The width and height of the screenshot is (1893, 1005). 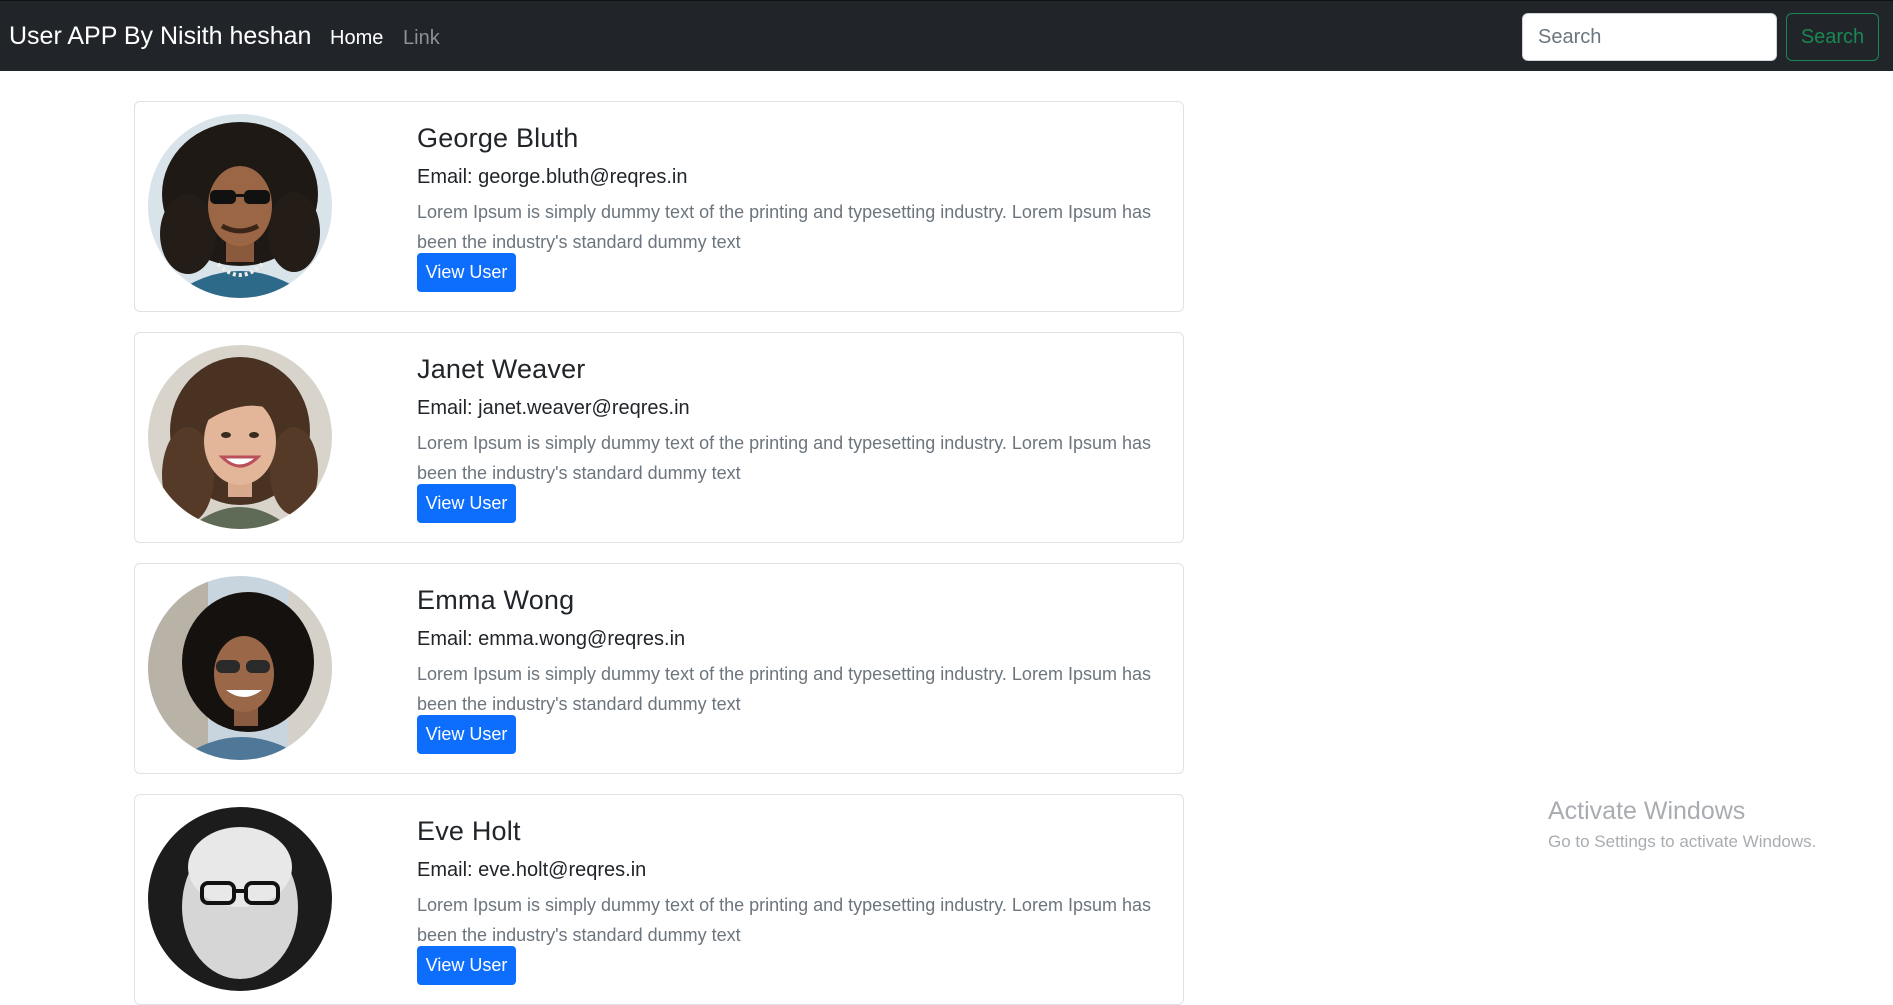 I want to click on nav-link-link: Link, so click(x=421, y=38).